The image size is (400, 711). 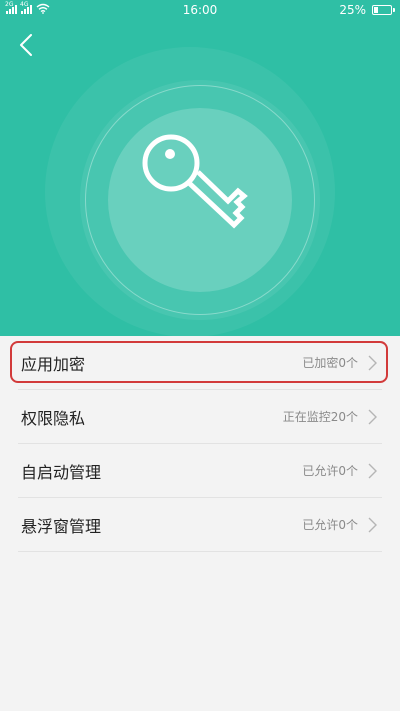 I want to click on settings-item-label: 应用加密, so click(x=53, y=364).